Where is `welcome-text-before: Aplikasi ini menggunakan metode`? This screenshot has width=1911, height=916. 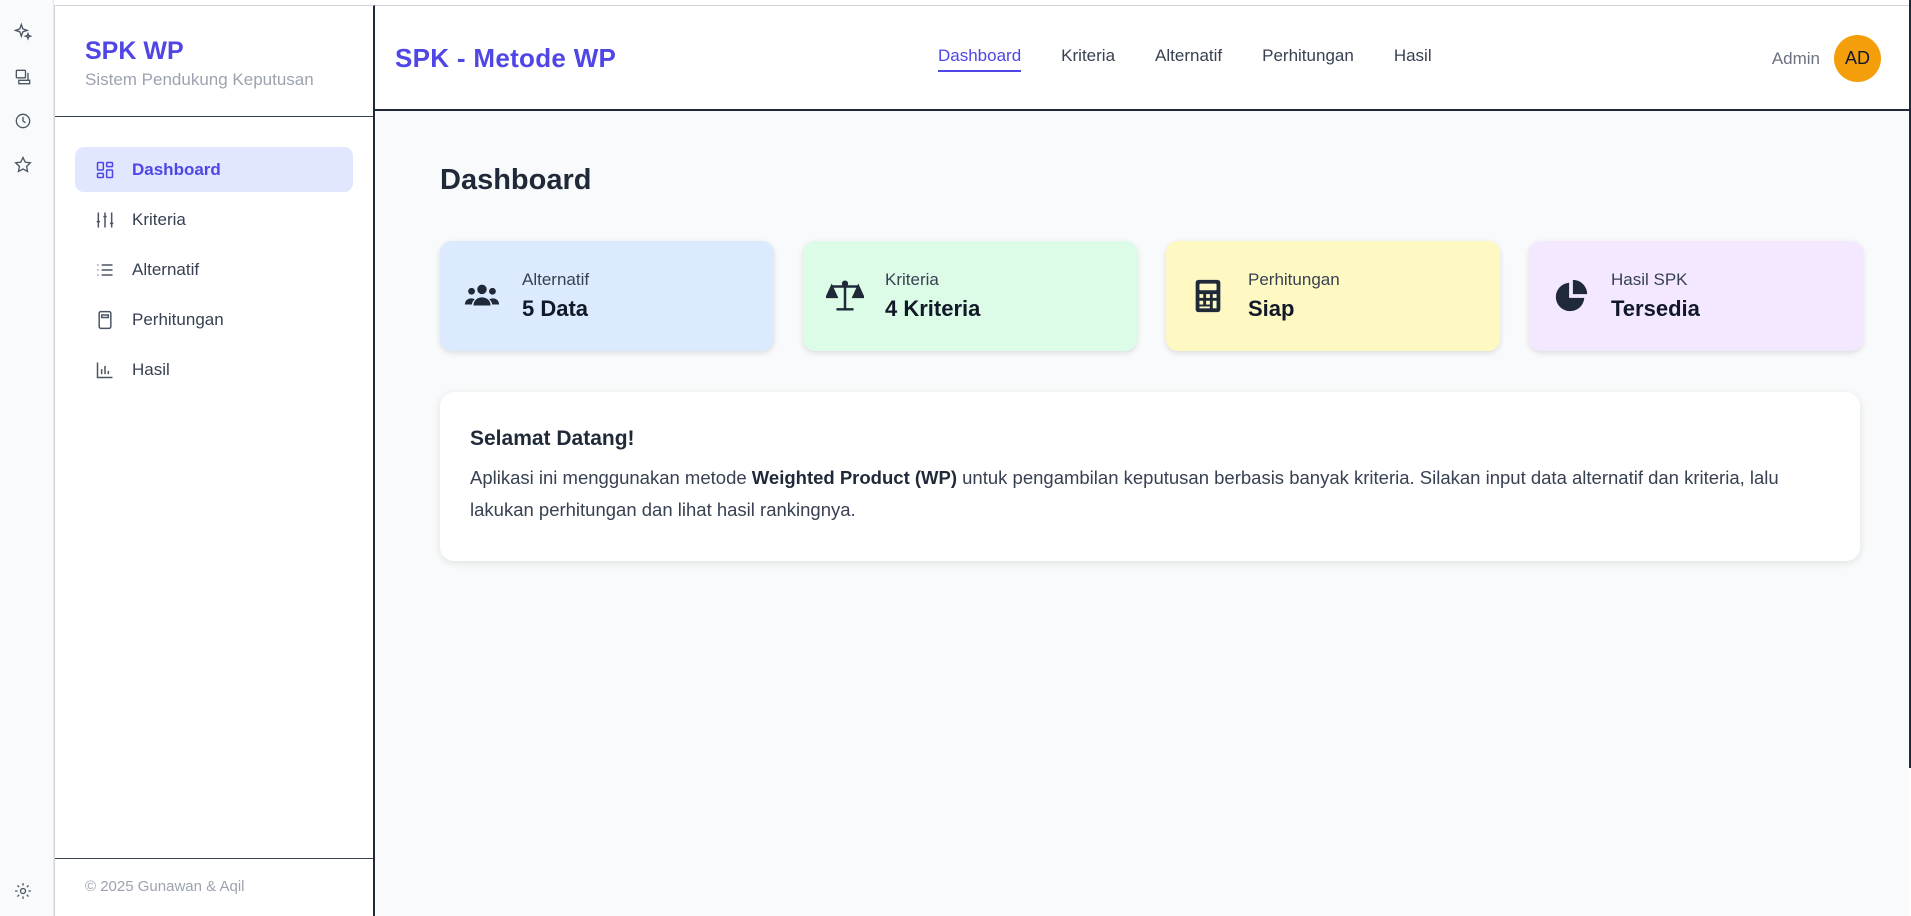 welcome-text-before: Aplikasi ini menggunakan metode is located at coordinates (611, 477).